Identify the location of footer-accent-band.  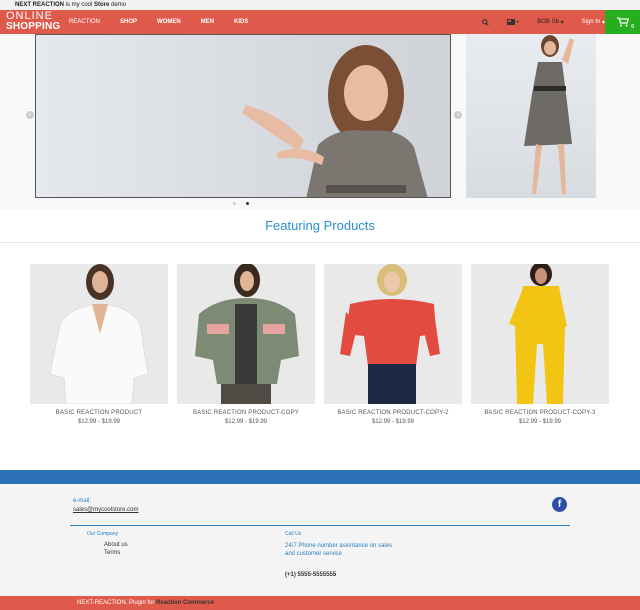
(320, 477).